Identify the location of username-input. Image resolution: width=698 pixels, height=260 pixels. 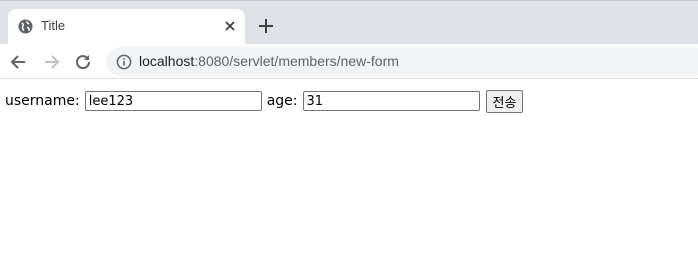
(173, 101).